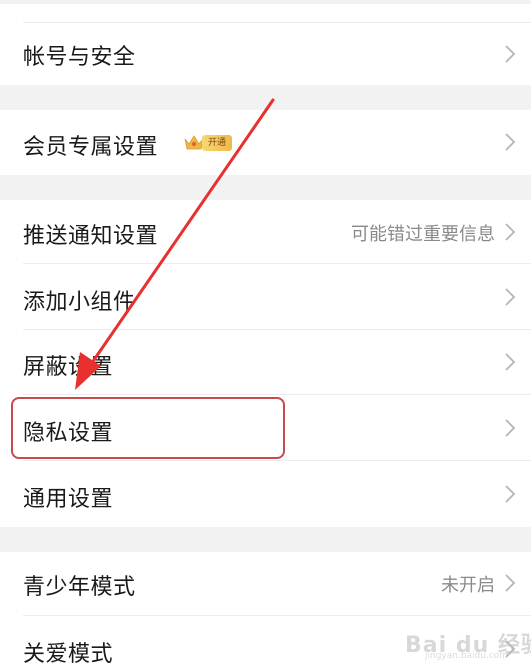 The image size is (531, 671). What do you see at coordinates (265, 231) in the screenshot?
I see `settings-item-push-notifications: 推送通知设置 可能错过重要信息` at bounding box center [265, 231].